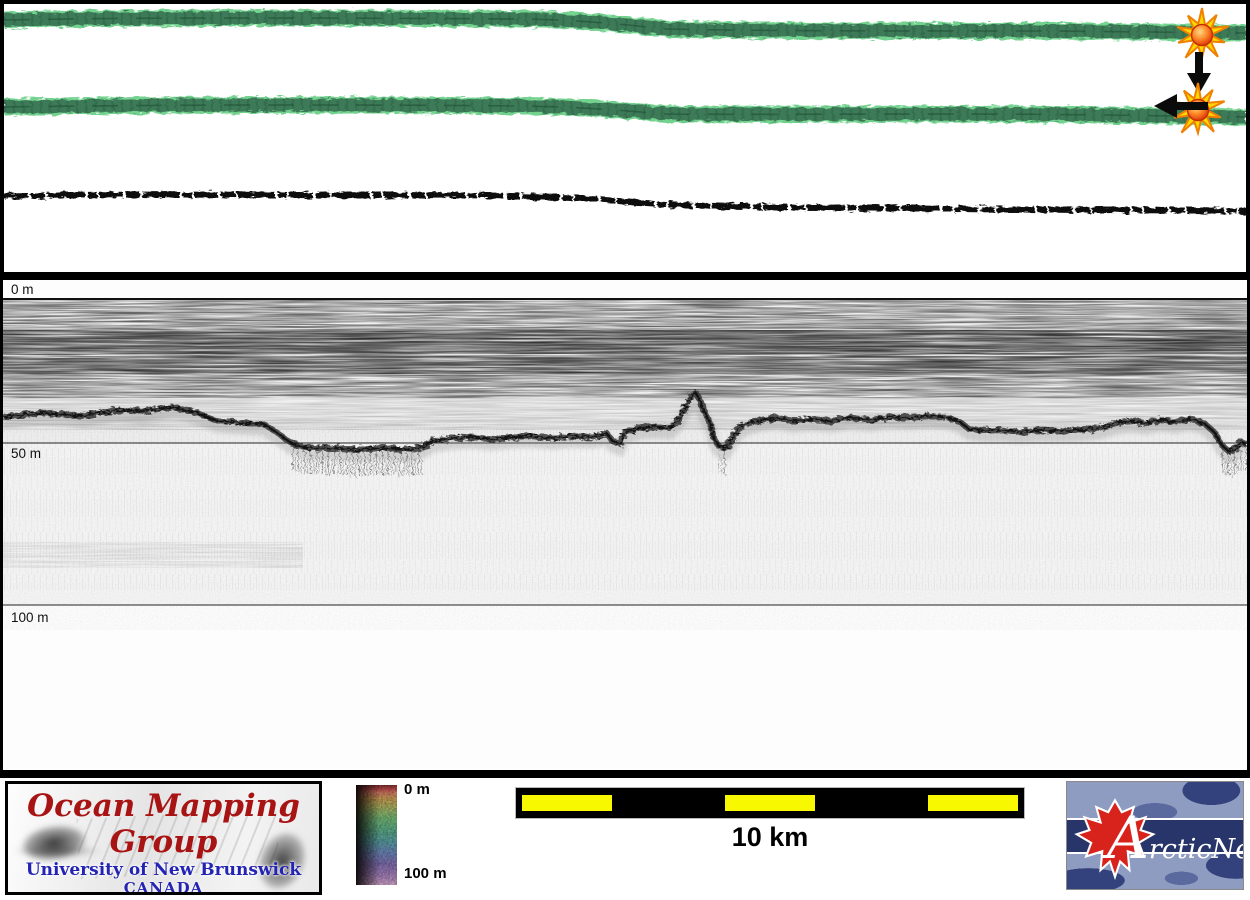 This screenshot has width=1250, height=900. What do you see at coordinates (163, 870) in the screenshot?
I see `omg-subtitle: University of New Brunswick` at bounding box center [163, 870].